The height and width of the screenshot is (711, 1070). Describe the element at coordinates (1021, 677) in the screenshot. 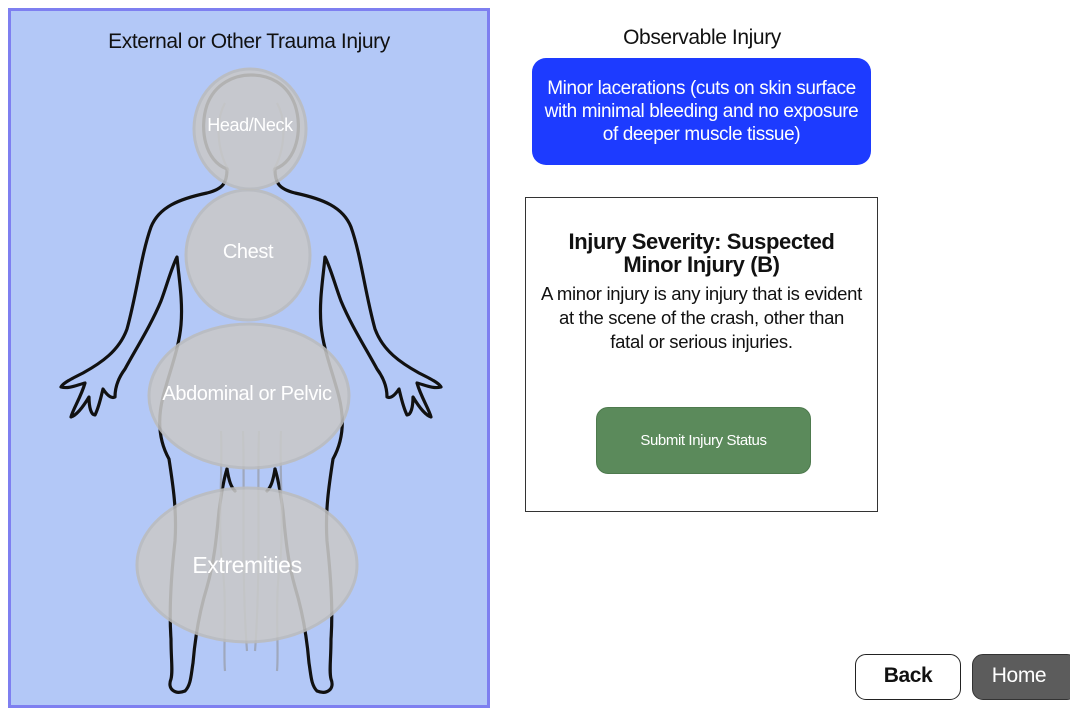

I see `home-button: Home` at that location.